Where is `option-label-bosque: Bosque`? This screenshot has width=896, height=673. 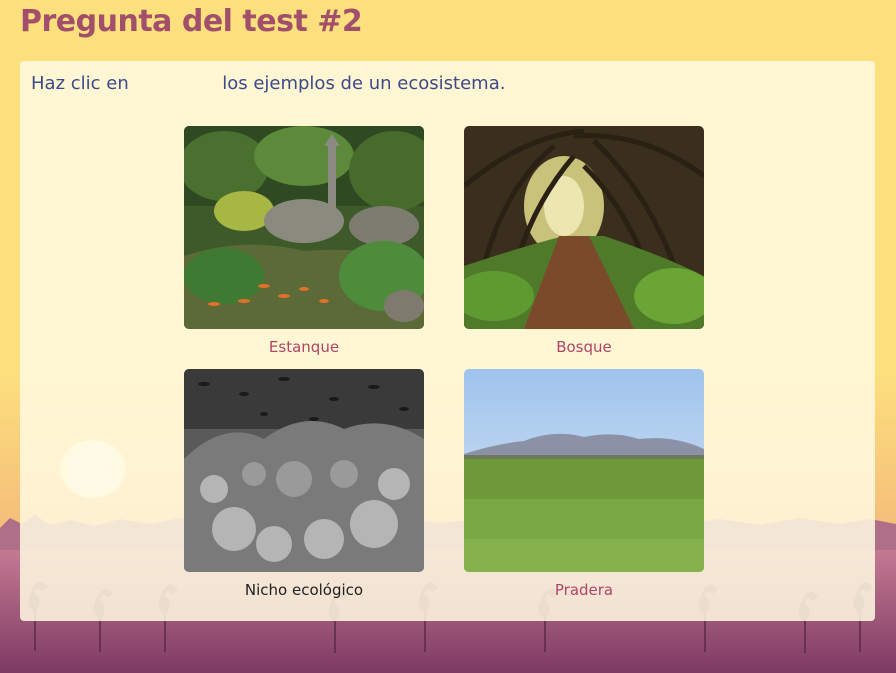 option-label-bosque: Bosque is located at coordinates (584, 347).